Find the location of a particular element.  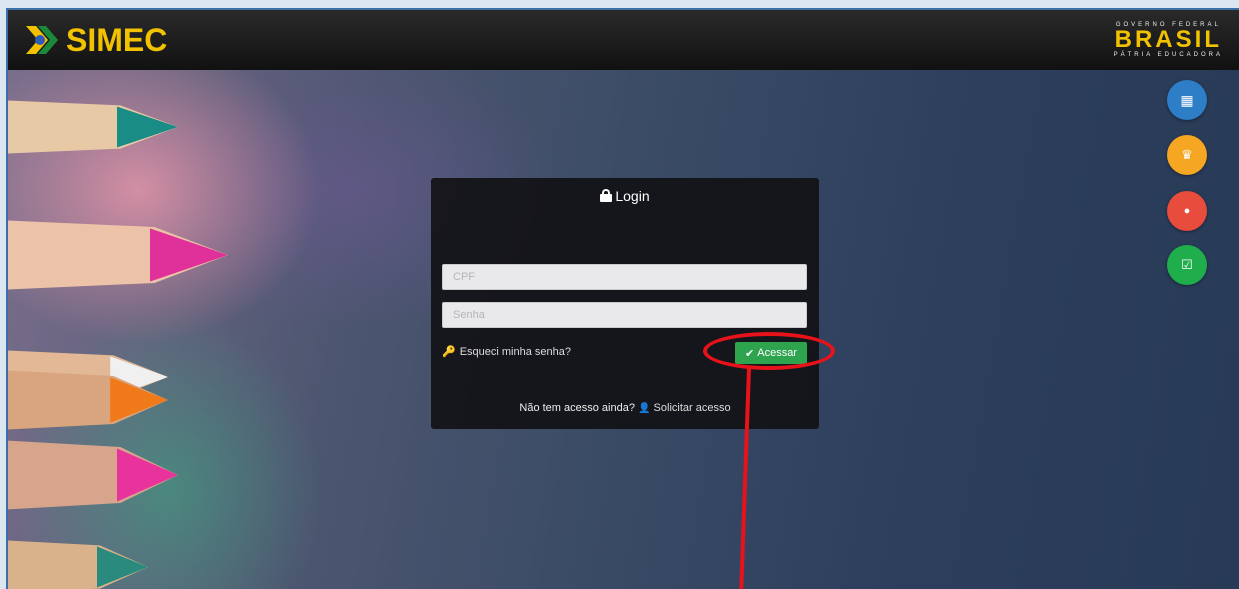

chat-icon: ● is located at coordinates (1187, 211).